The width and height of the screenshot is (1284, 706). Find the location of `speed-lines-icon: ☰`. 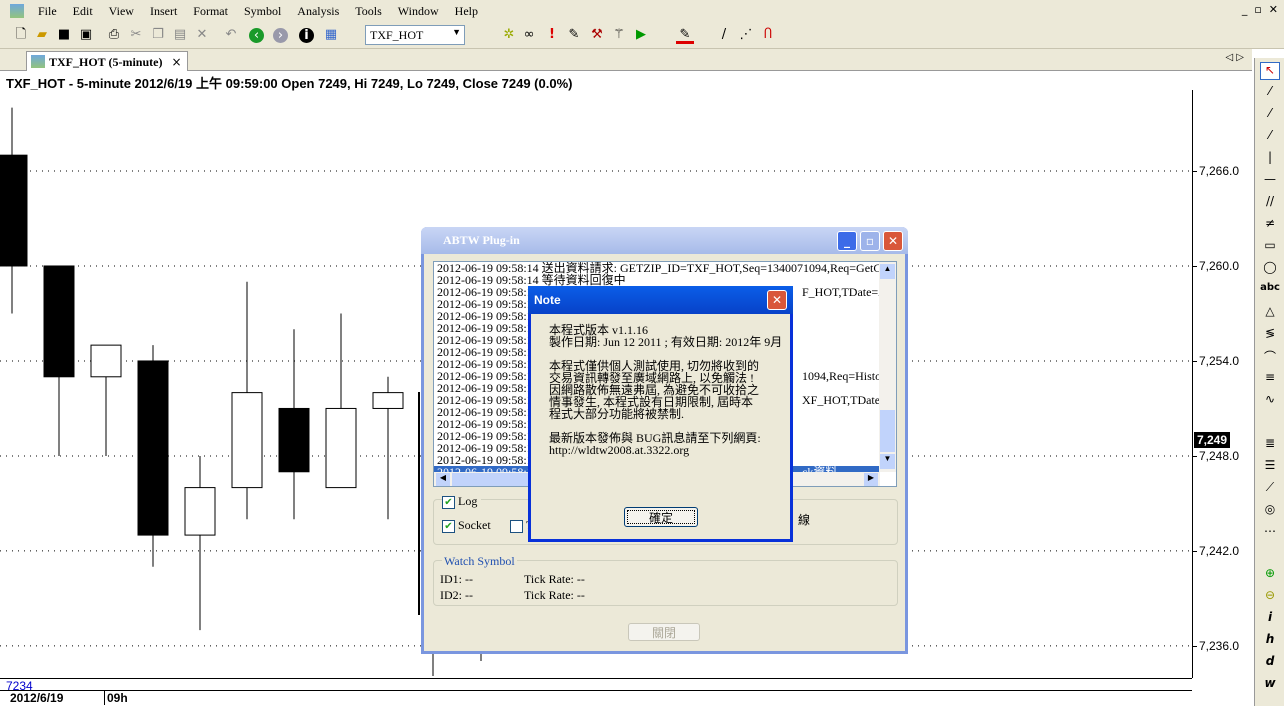

speed-lines-icon: ☰ is located at coordinates (1270, 467).